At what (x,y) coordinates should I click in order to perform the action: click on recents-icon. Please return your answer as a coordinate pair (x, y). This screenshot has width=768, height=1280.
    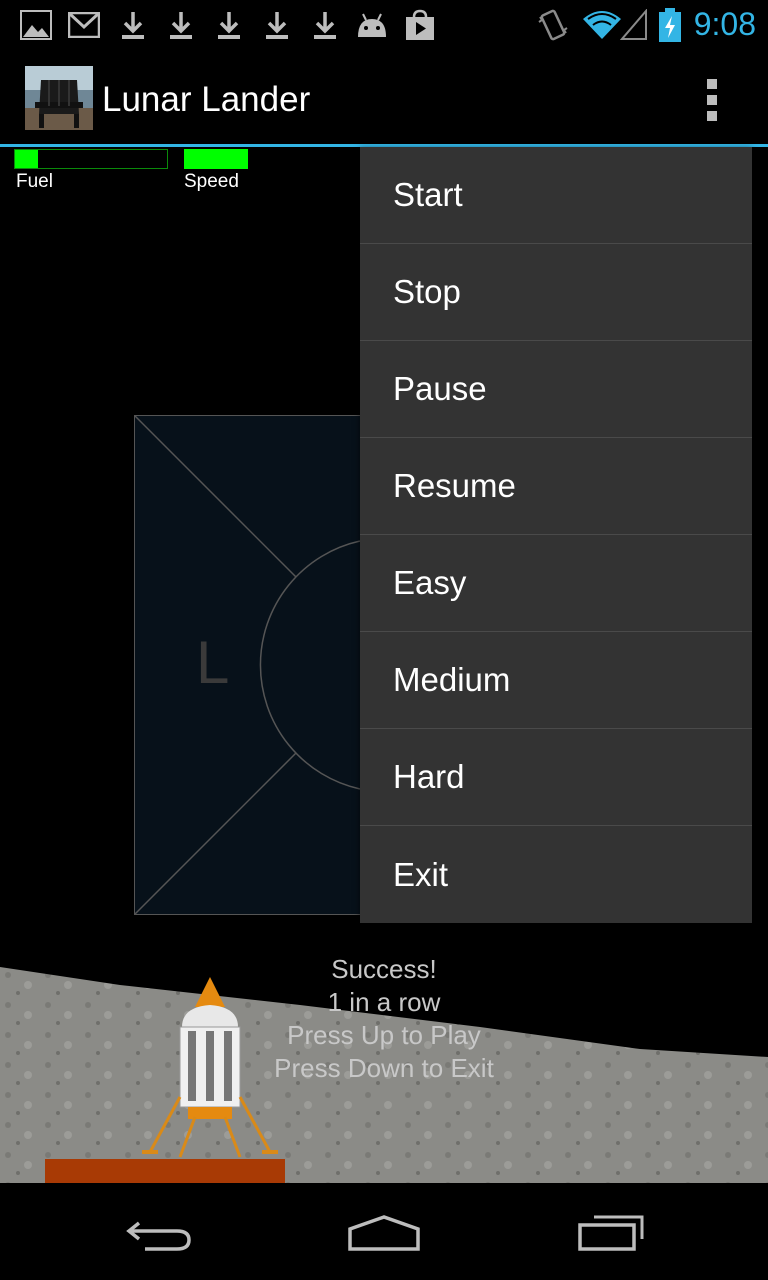
    Looking at the image, I should click on (611, 1233).